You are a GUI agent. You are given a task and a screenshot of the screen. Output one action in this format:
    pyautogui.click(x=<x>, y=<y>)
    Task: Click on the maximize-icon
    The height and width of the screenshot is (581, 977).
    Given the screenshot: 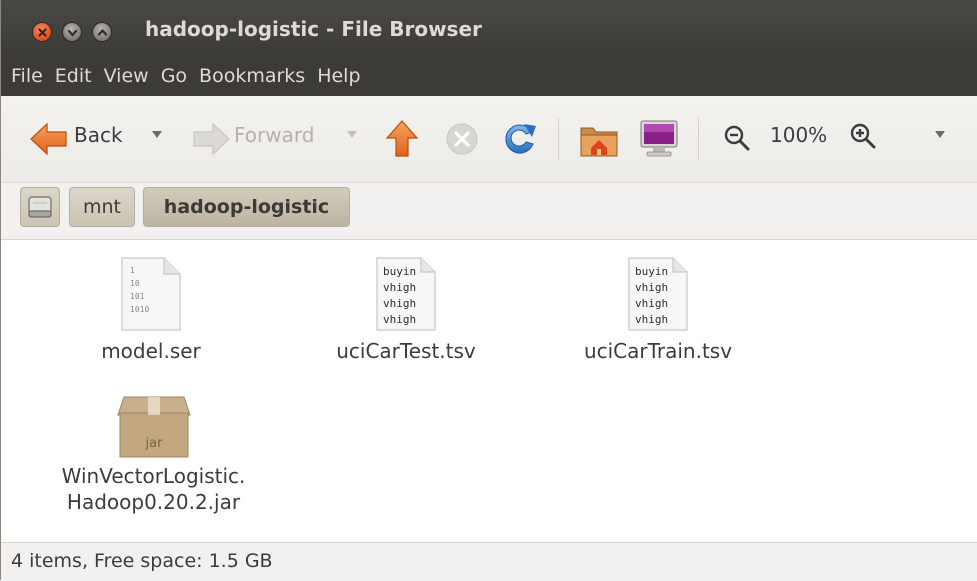 What is the action you would take?
    pyautogui.click(x=102, y=32)
    